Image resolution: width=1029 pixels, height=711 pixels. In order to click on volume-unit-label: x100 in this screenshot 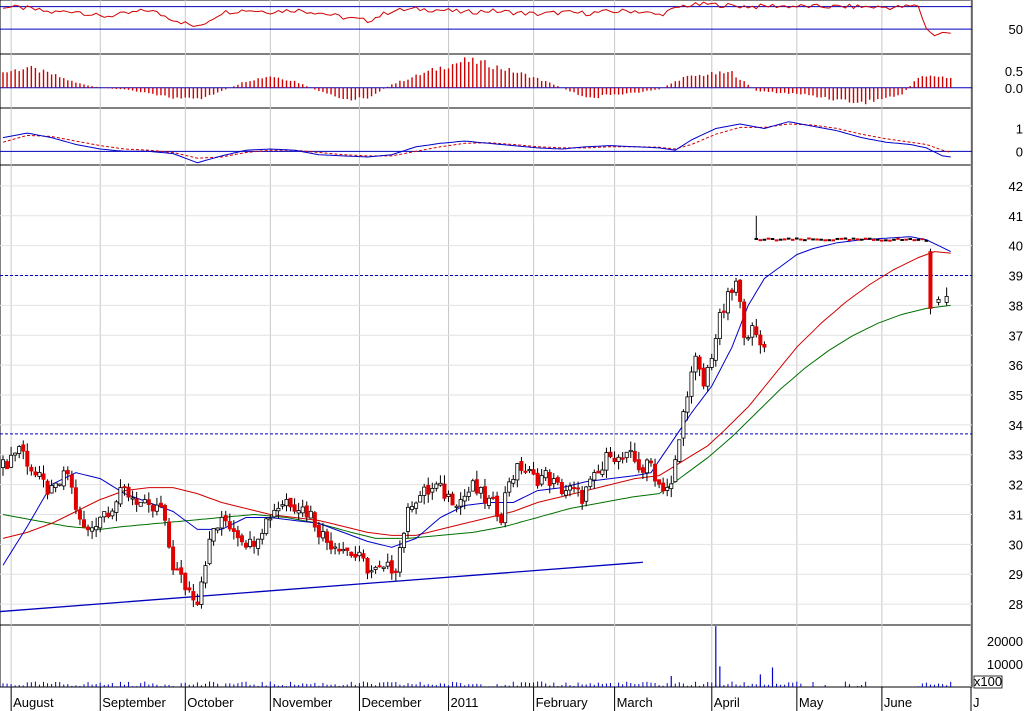, I will do `click(988, 681)`.